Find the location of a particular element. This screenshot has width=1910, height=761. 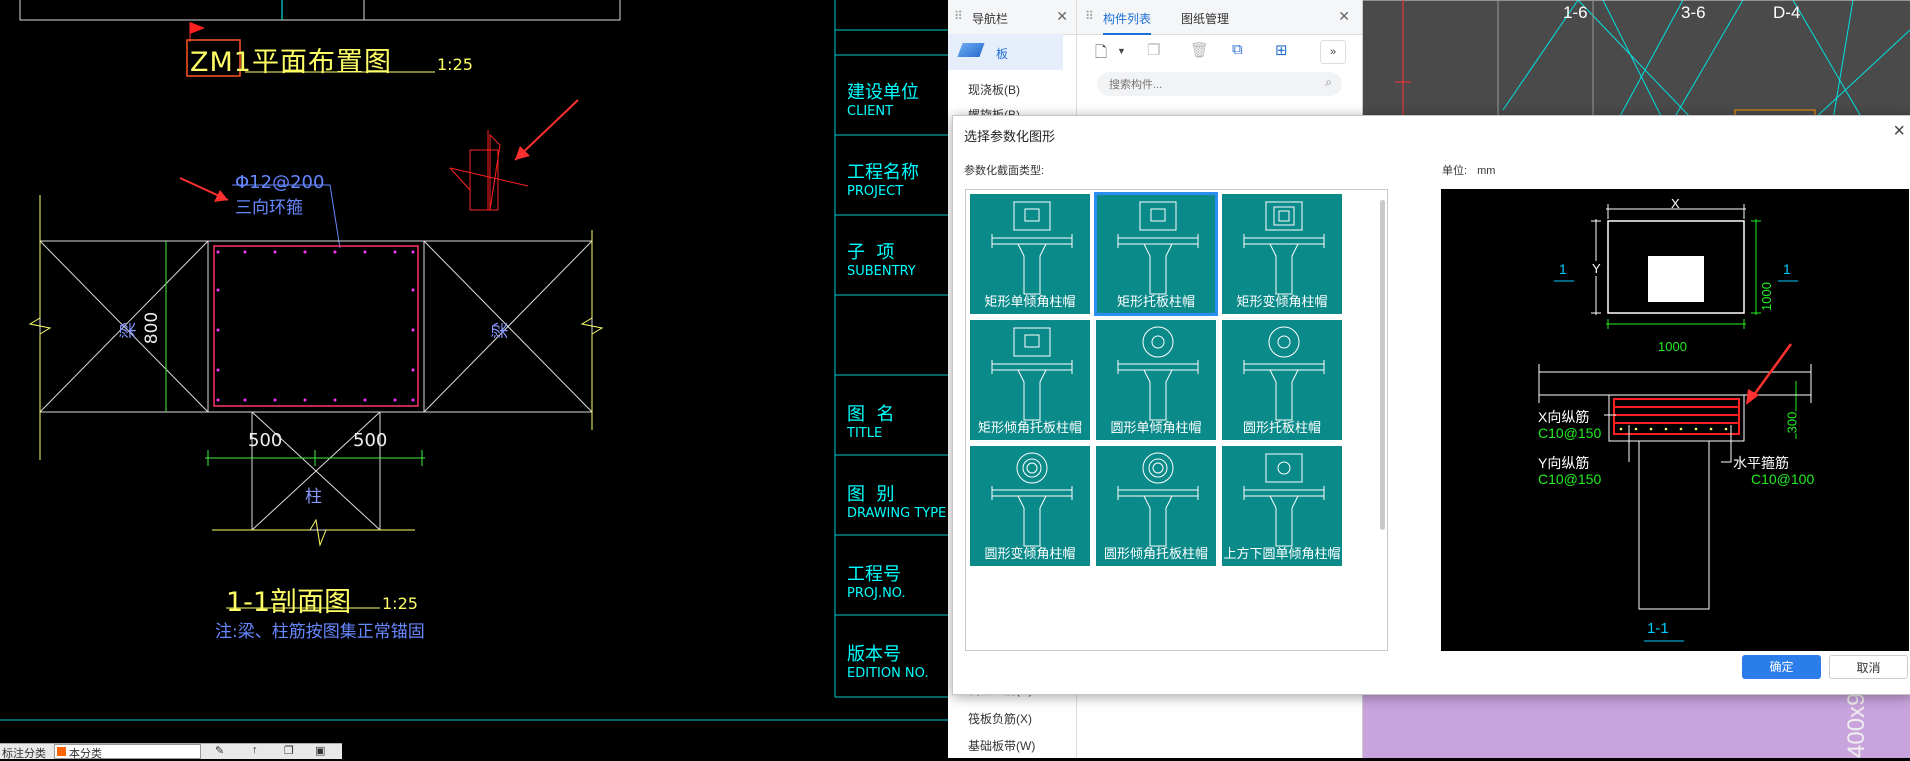

nav-close-icon: ✕ is located at coordinates (1062, 16).